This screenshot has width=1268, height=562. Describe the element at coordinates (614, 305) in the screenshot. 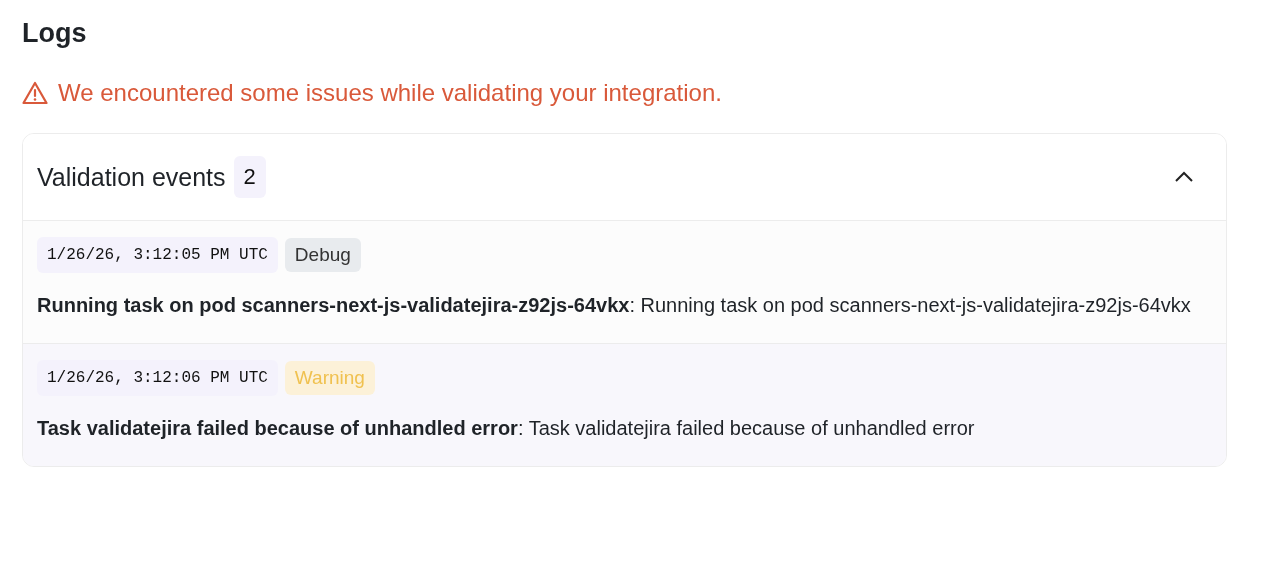

I see `event-message: Running task on pod scanners-next-js-validatejira-z92js-64vkx` at that location.